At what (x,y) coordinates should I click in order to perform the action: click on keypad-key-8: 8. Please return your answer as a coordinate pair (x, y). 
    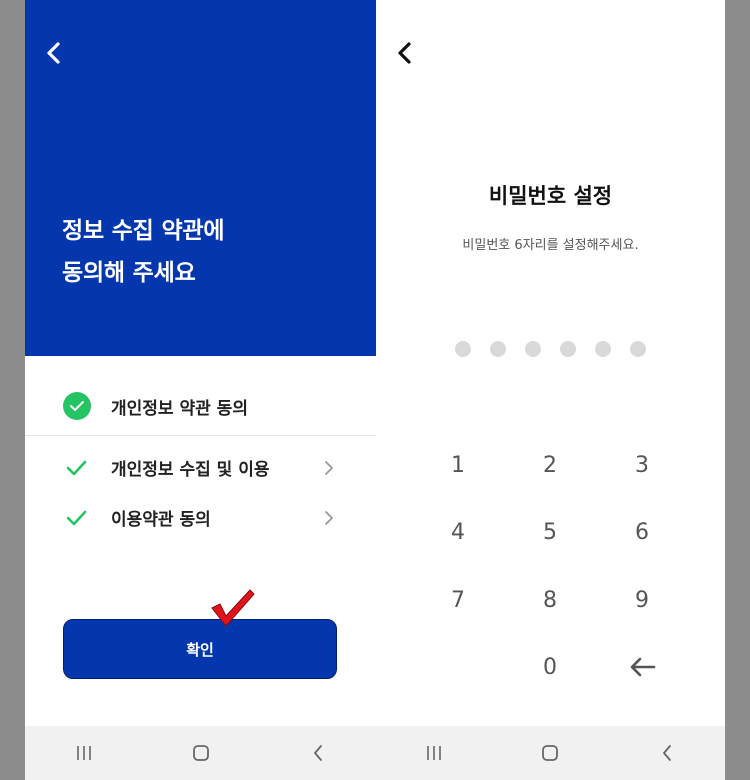
    Looking at the image, I should click on (550, 600).